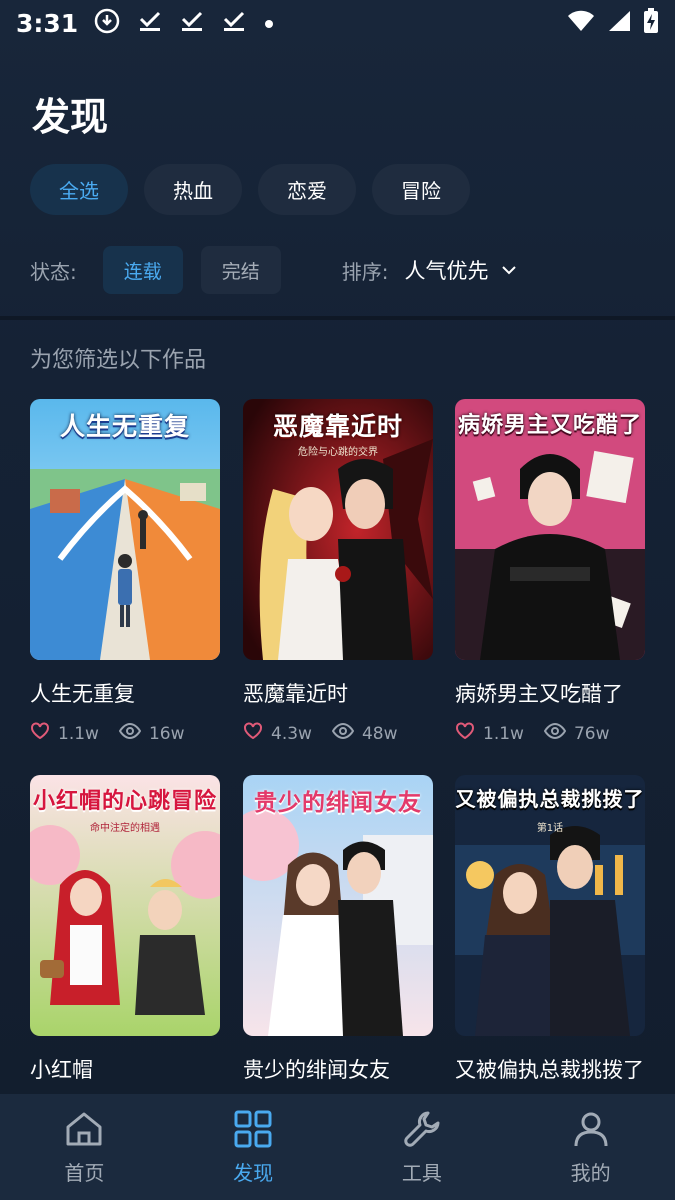 This screenshot has height=1200, width=675. I want to click on book-cover: 恶魔靠近时 危险与心跳的交界, so click(338, 529).